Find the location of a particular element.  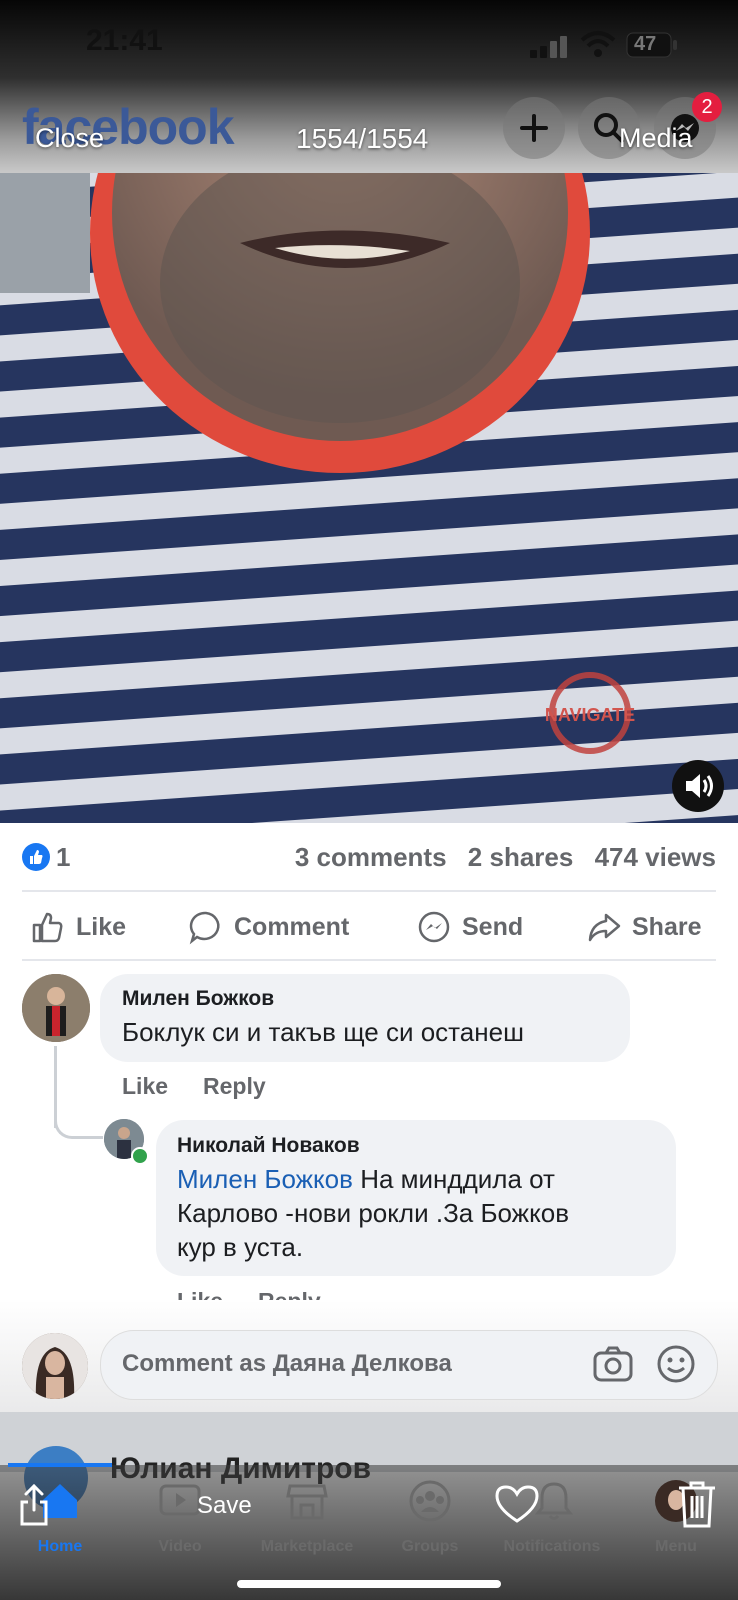

battery-level: 47 is located at coordinates (645, 44).